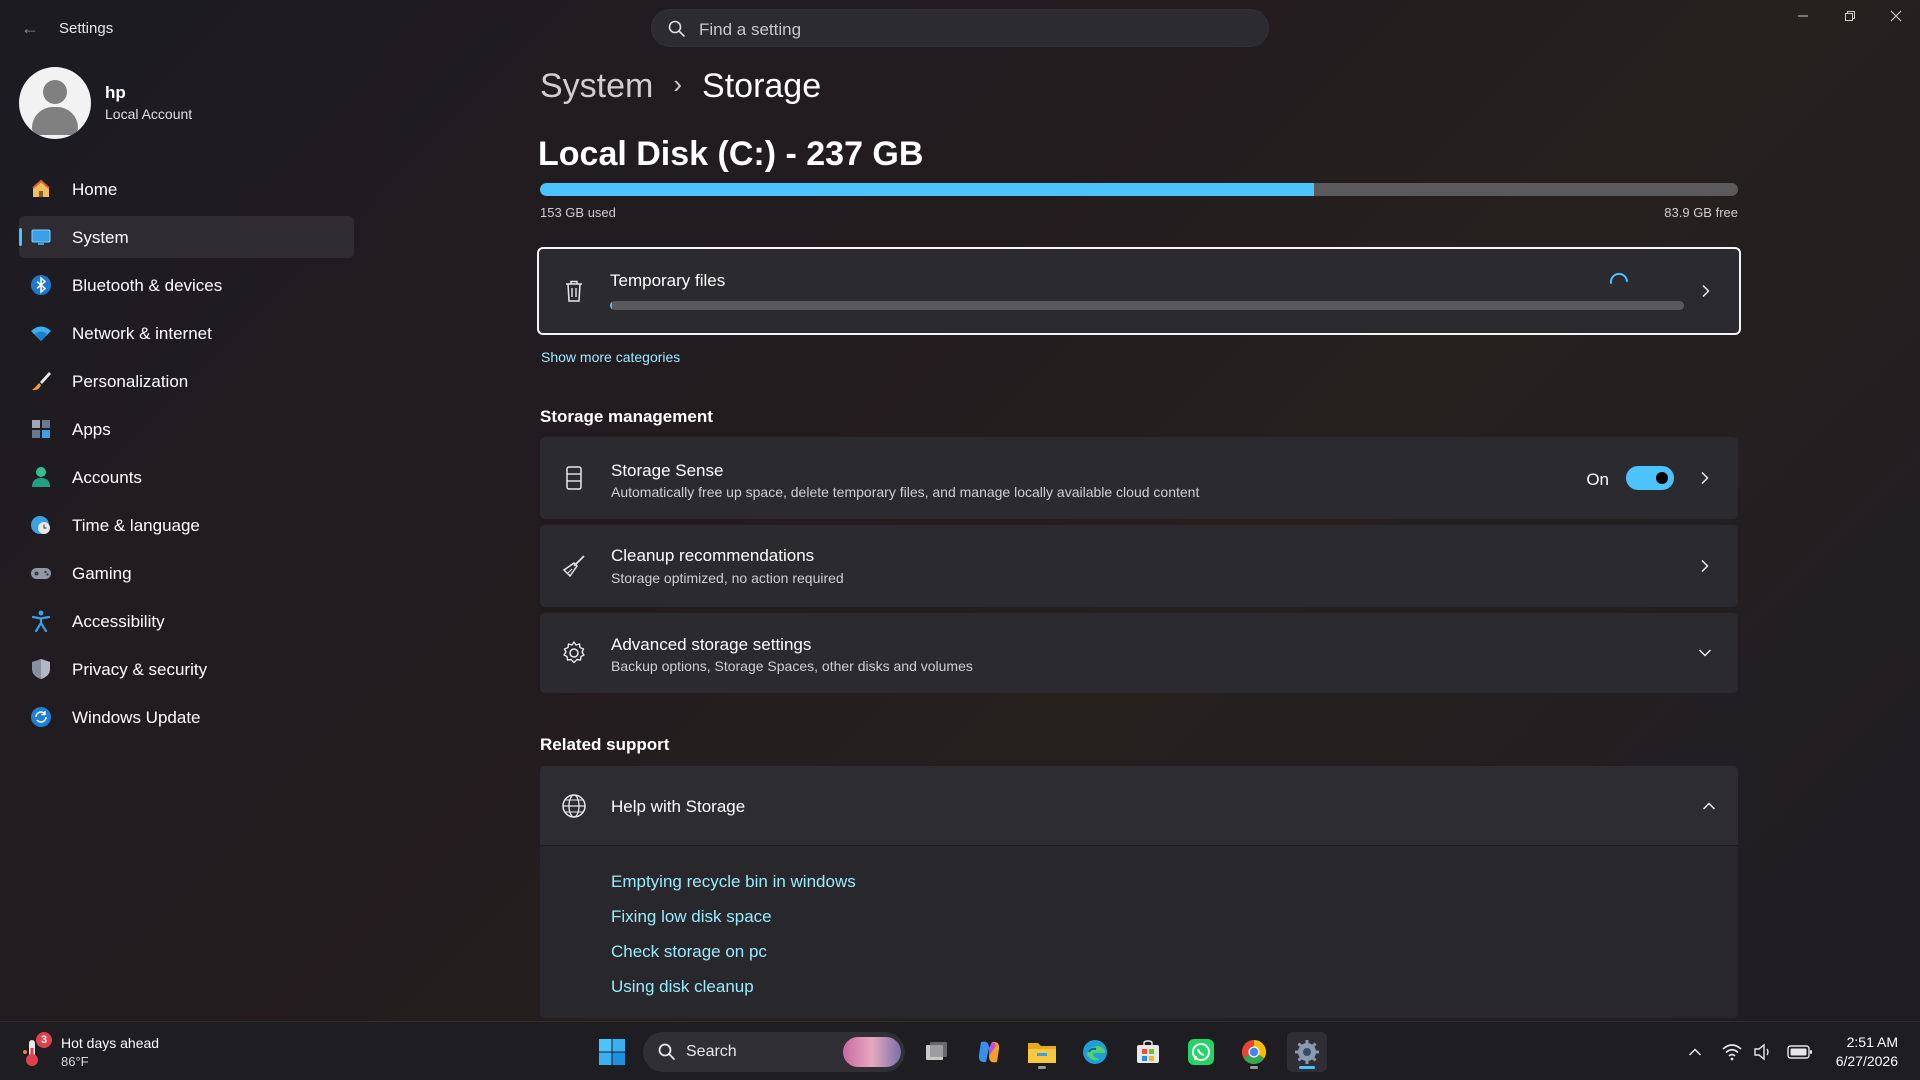 The height and width of the screenshot is (1080, 1920). I want to click on store-icon, so click(1148, 1051).